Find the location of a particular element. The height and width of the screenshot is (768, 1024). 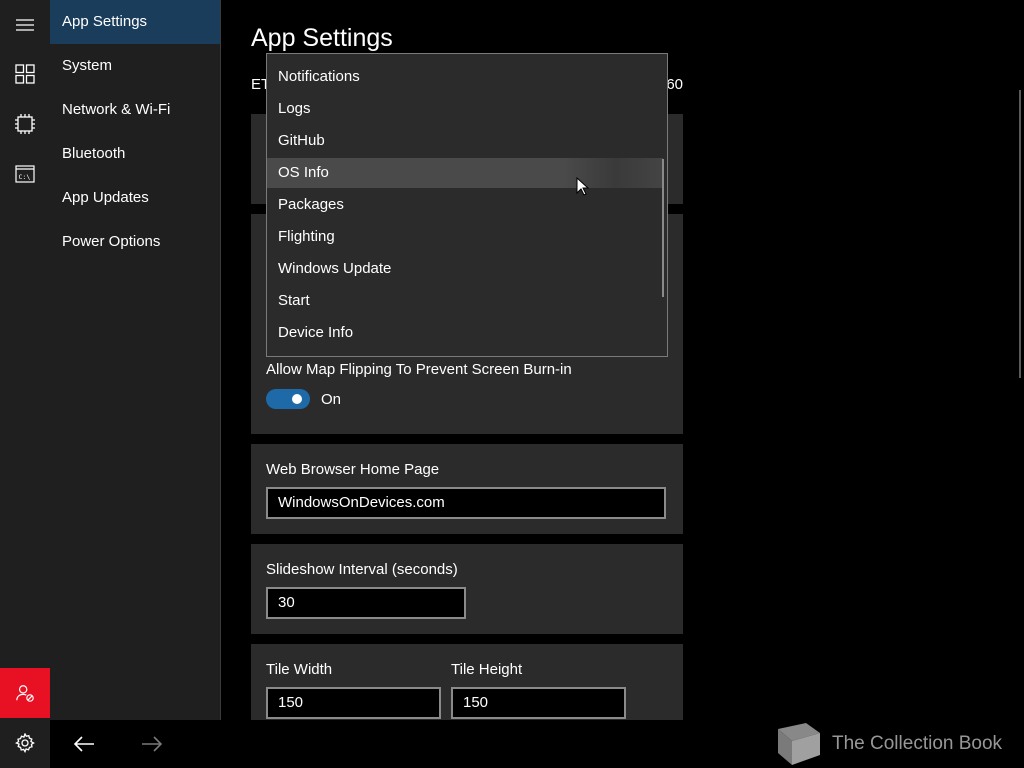

arrow-left-icon is located at coordinates (83, 744).